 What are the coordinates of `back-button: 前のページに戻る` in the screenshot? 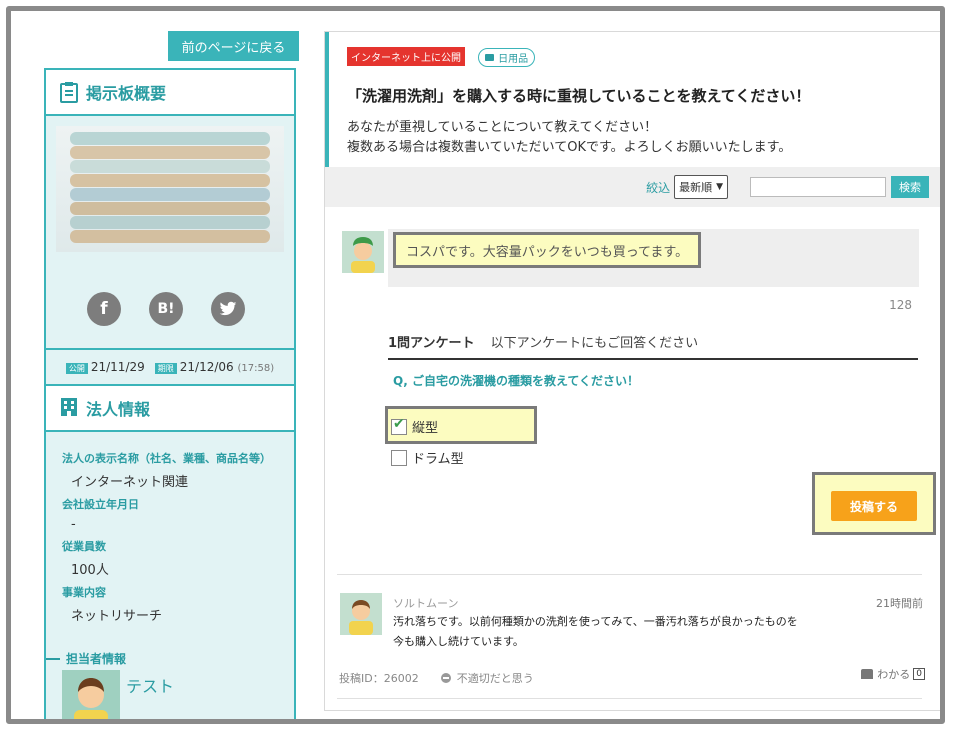 It's located at (233, 46).